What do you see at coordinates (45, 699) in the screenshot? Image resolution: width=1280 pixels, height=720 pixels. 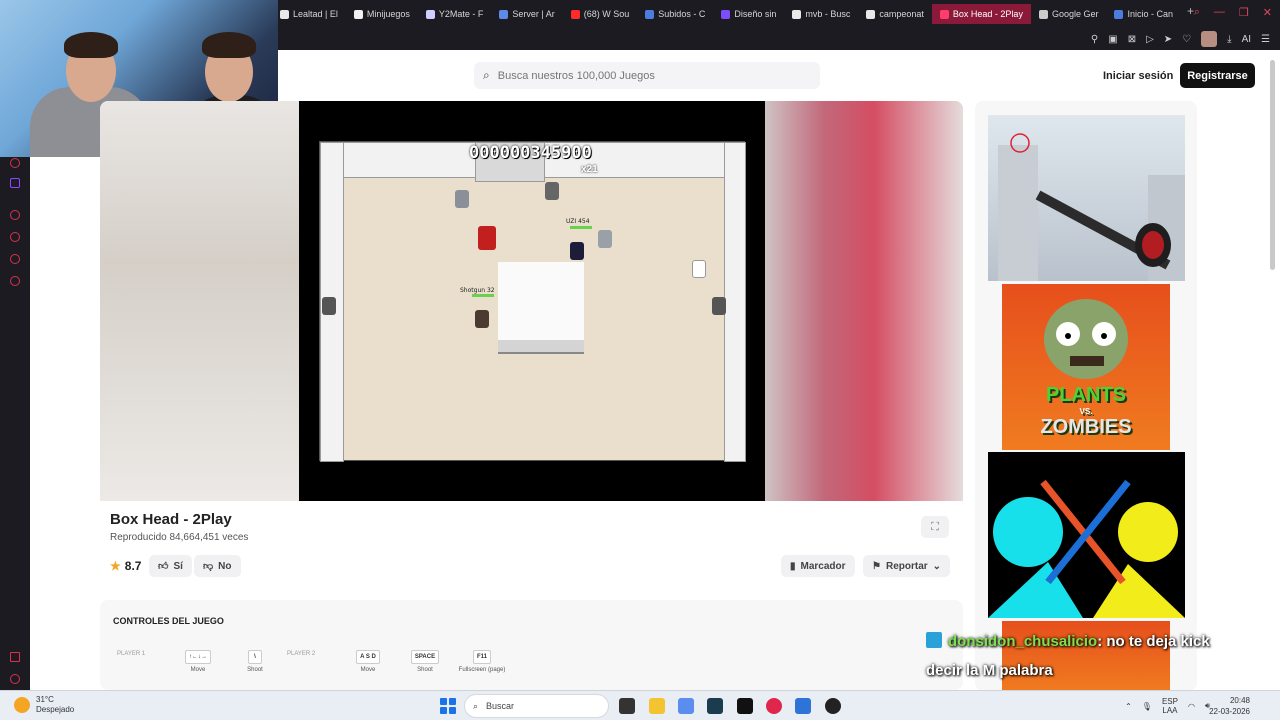 I see `weather-temp: 31°C` at bounding box center [45, 699].